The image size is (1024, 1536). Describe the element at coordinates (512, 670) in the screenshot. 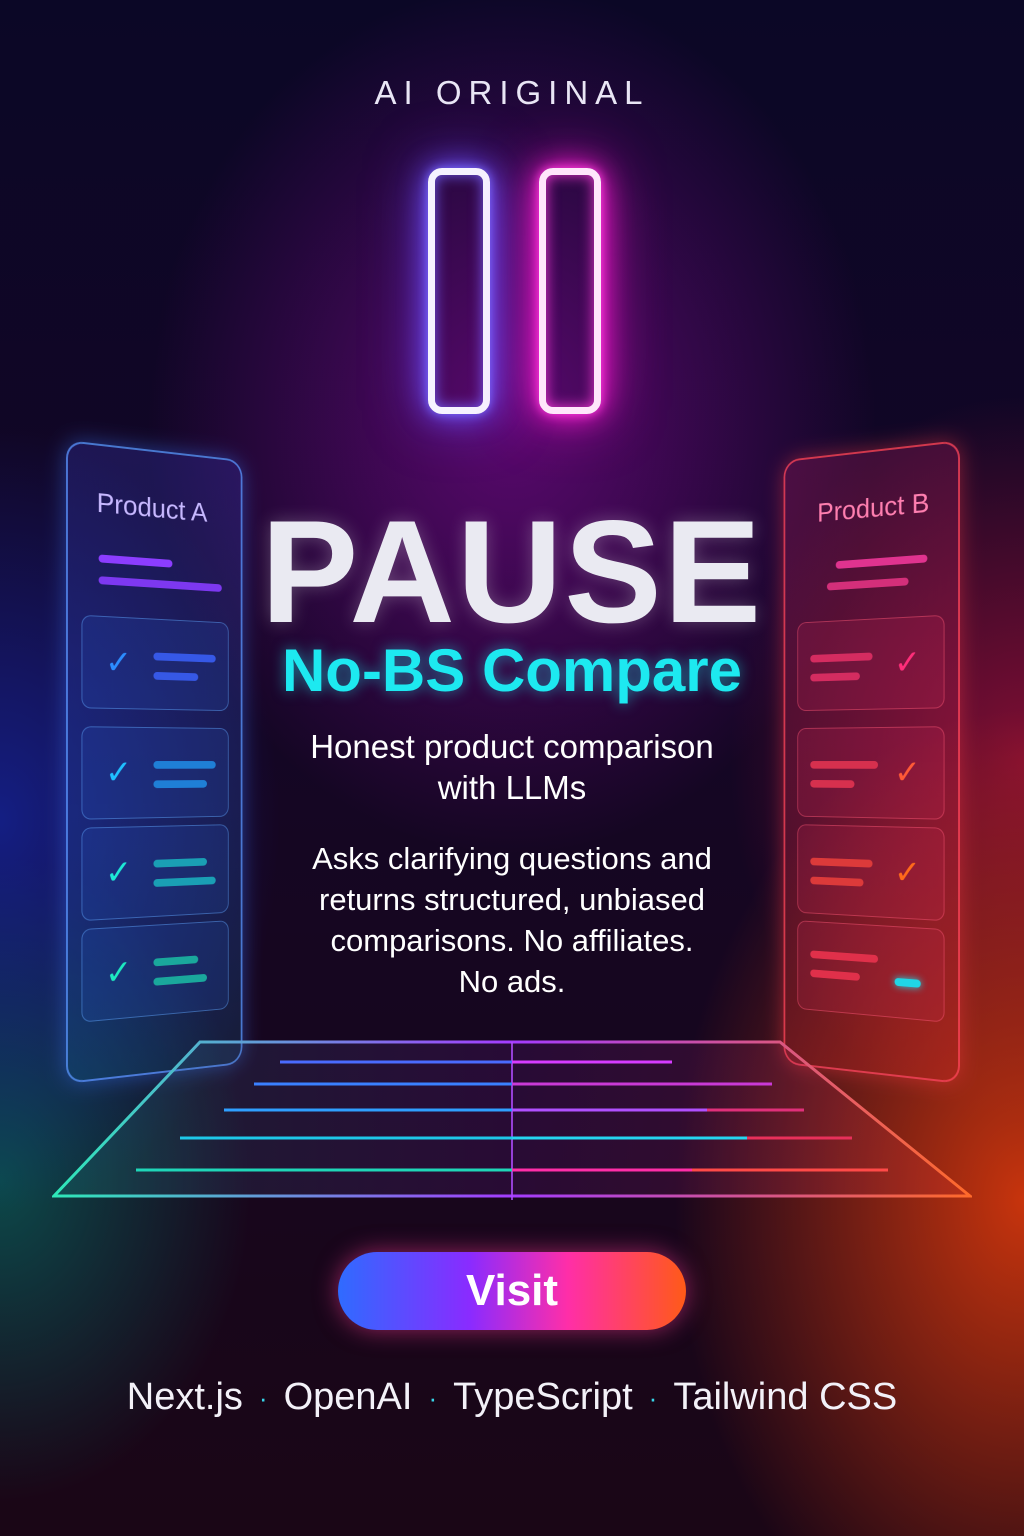

I see `hero-subtitle: No-BS Compare` at that location.